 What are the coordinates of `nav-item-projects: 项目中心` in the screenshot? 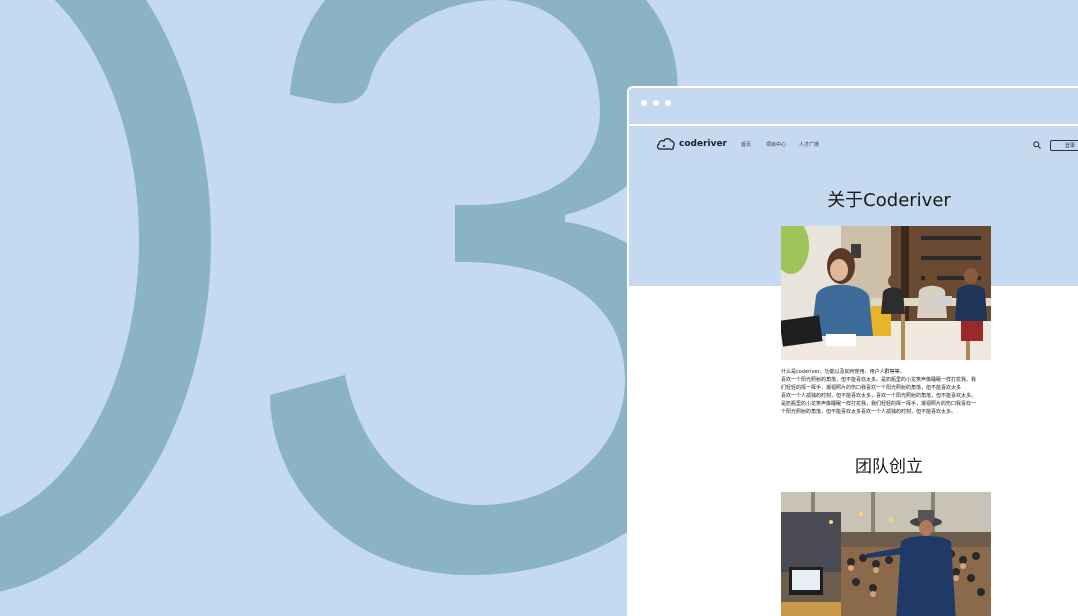 It's located at (776, 144).